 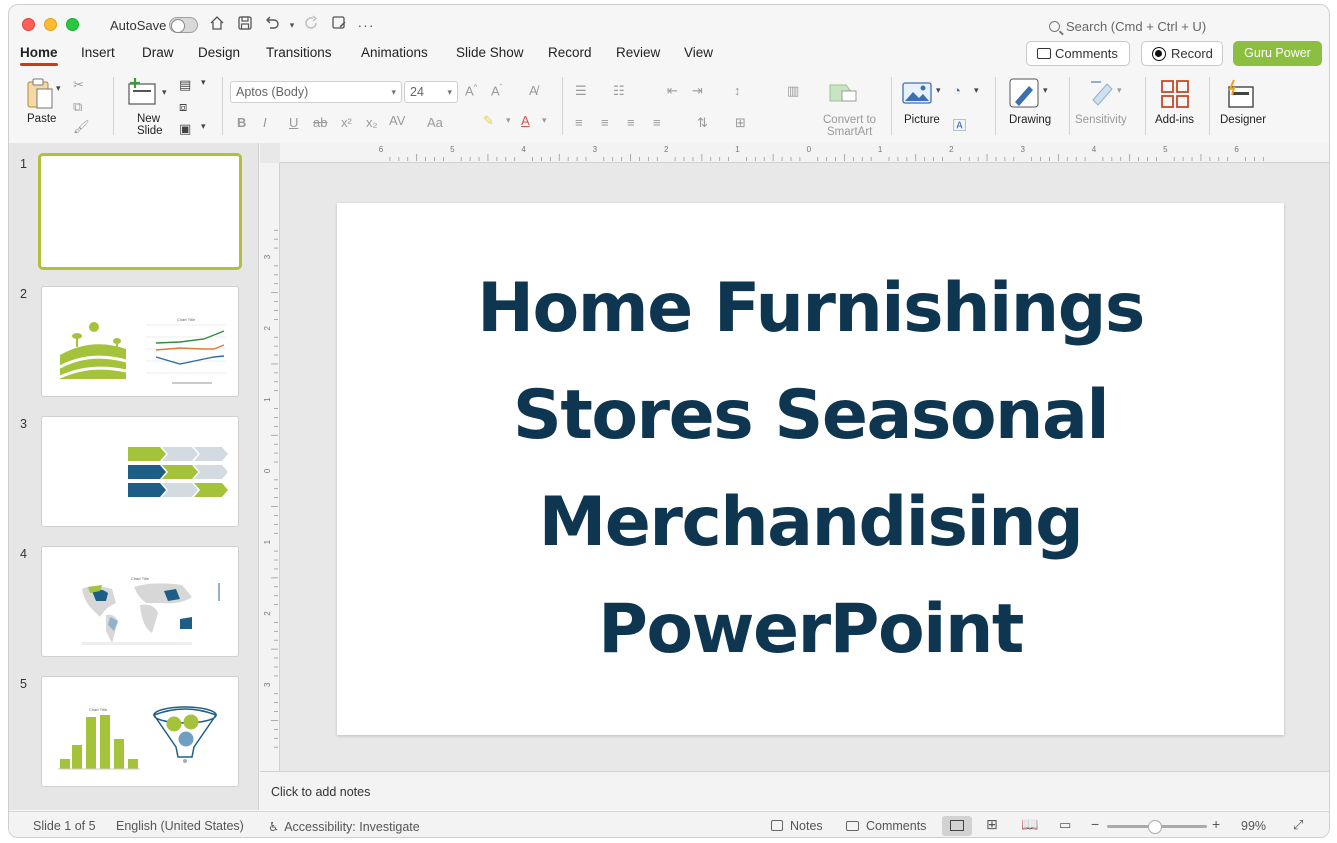 I want to click on addins-icon, so click(x=1175, y=94).